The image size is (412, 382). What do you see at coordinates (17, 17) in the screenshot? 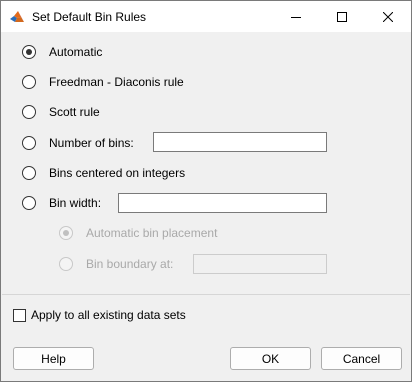
I see `matlab-icon` at bounding box center [17, 17].